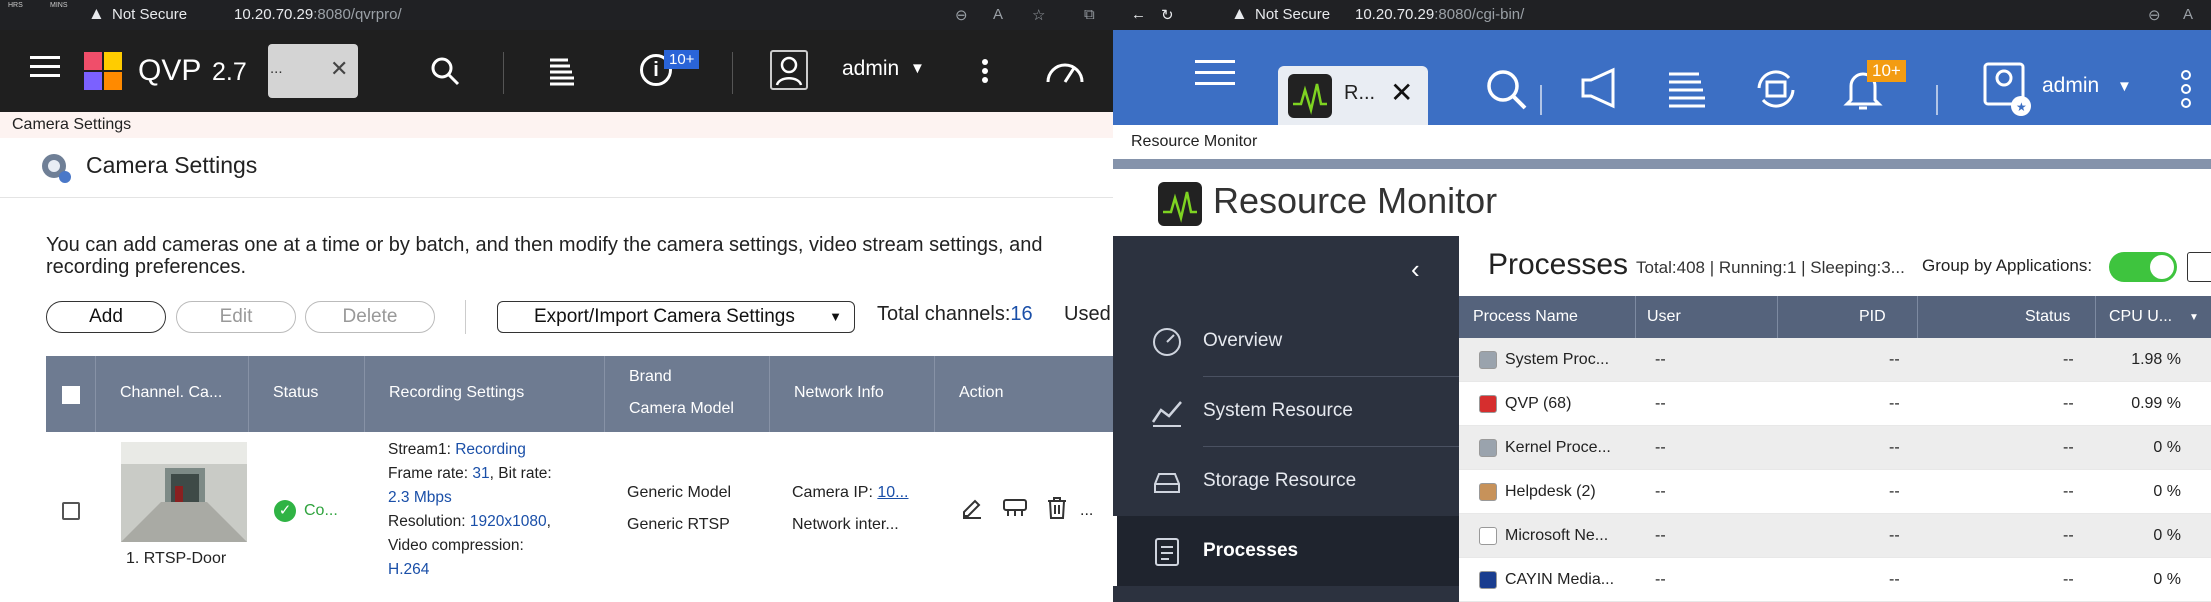 The width and height of the screenshot is (2211, 602). Describe the element at coordinates (1525, 317) in the screenshot. I see `col-process-name: Process Name` at that location.